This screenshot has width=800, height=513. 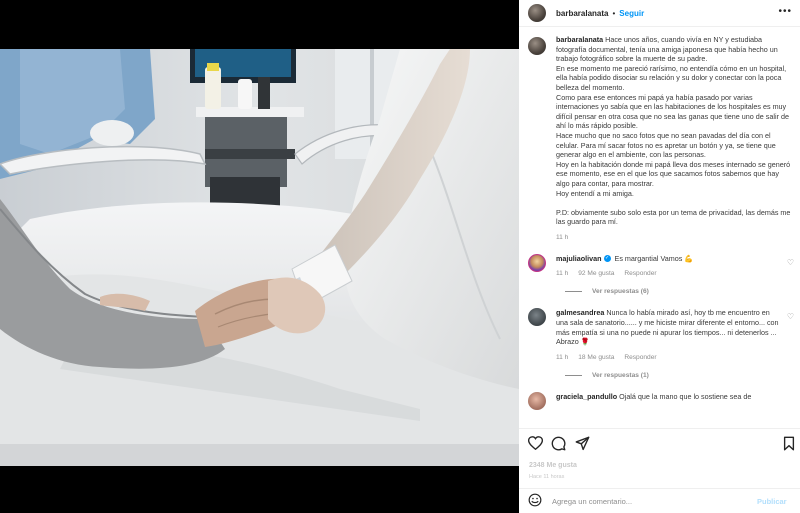 What do you see at coordinates (607, 259) in the screenshot?
I see `verified-badge-icon: ✓` at bounding box center [607, 259].